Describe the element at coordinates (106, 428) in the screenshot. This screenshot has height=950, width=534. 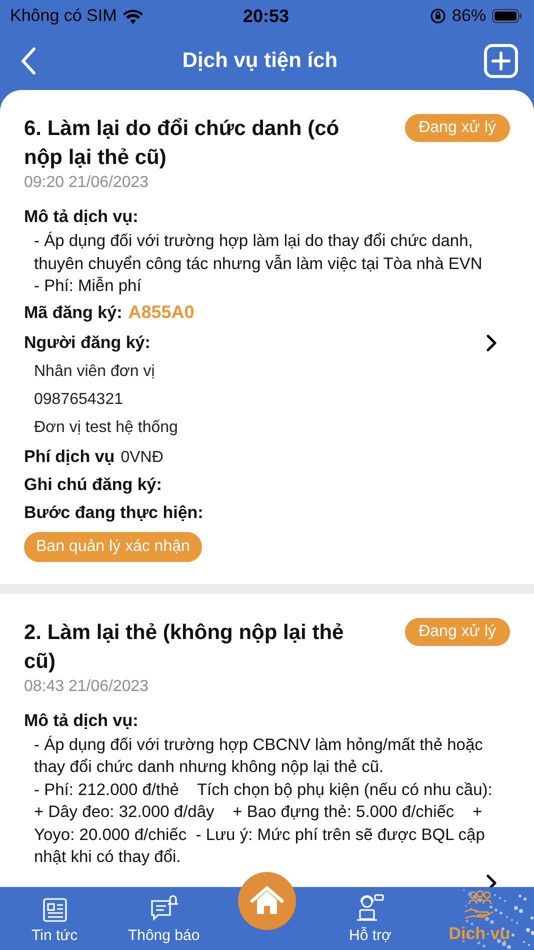
I see `registrant-info: Đơn vị test hệ thống` at that location.